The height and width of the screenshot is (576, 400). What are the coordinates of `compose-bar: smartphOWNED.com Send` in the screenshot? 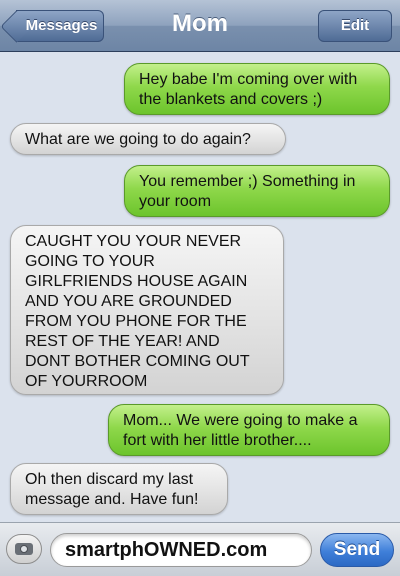 It's located at (200, 549).